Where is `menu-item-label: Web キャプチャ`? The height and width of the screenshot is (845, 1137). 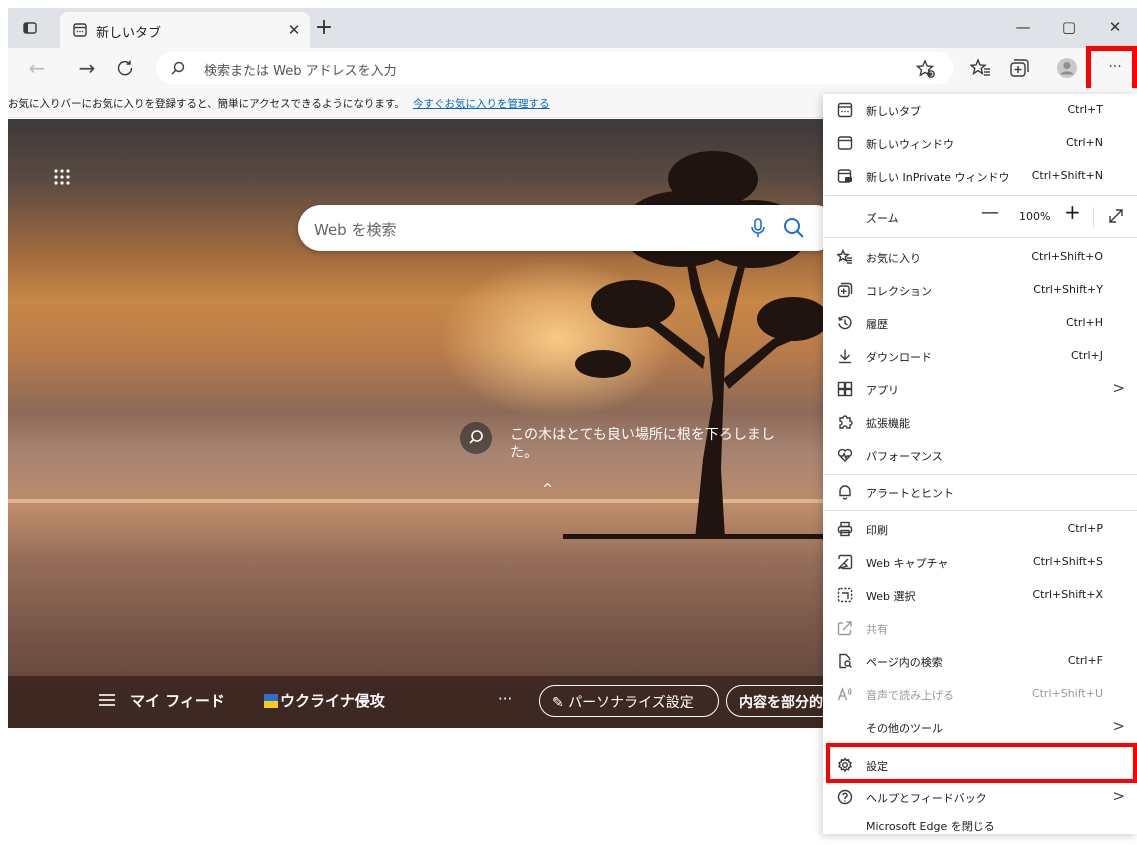
menu-item-label: Web キャプチャ is located at coordinates (907, 563).